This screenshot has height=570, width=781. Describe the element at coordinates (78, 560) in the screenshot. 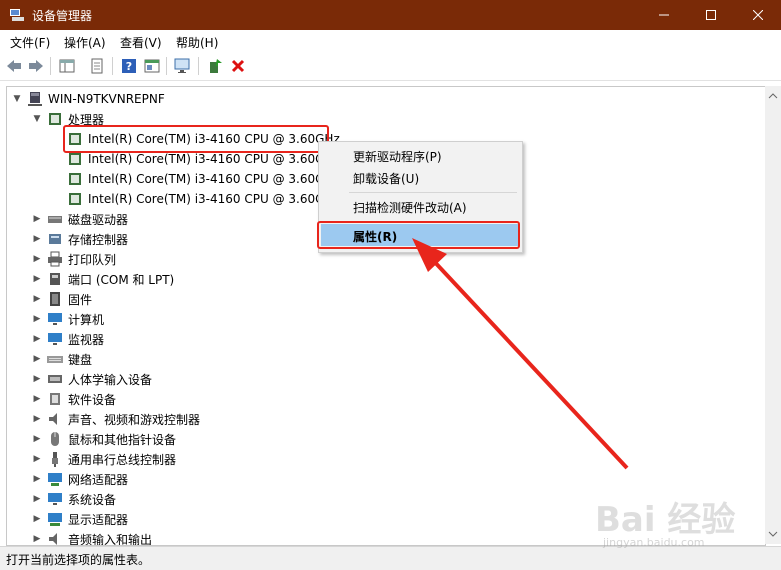

I see `status-text: 打开当前选择项的属性表。` at that location.